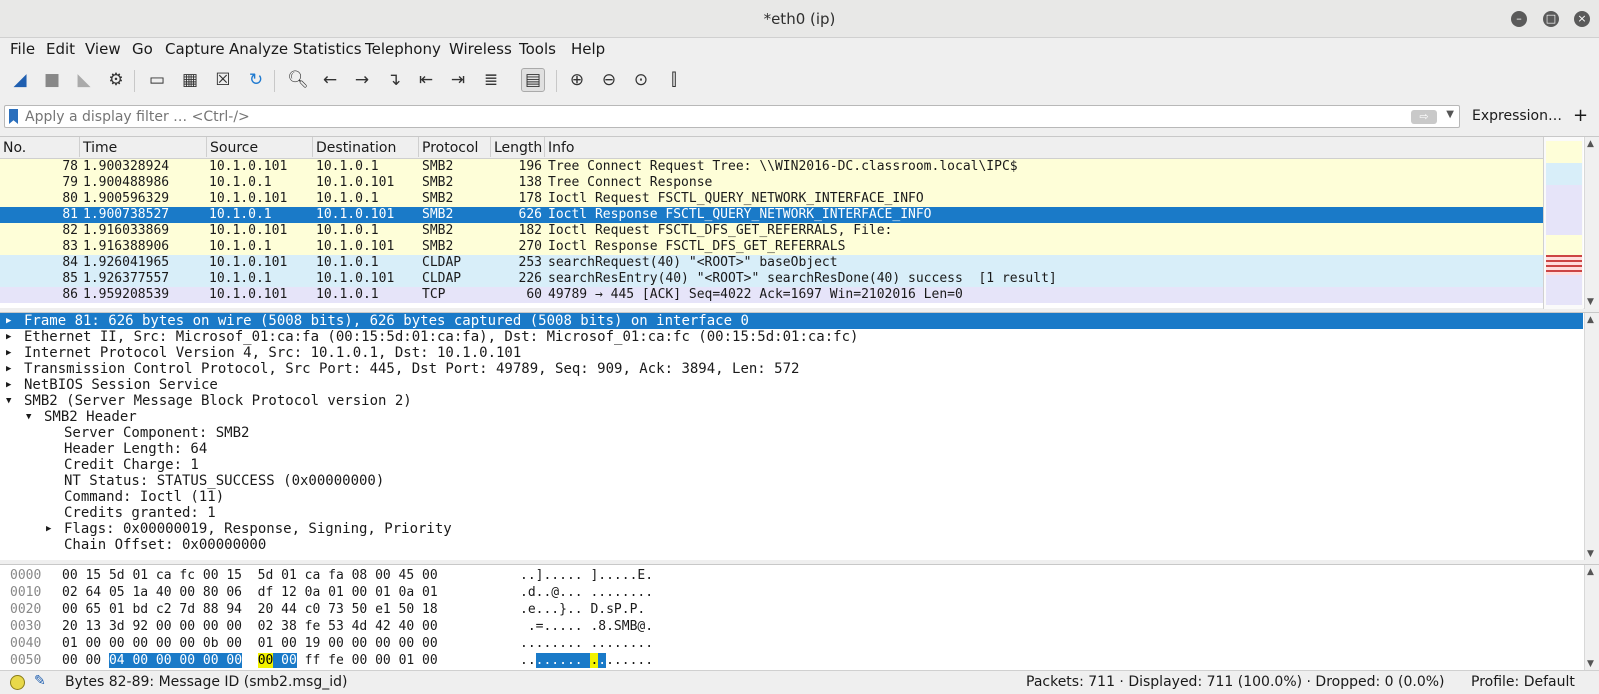 This screenshot has width=1599, height=694. Describe the element at coordinates (366, 147) in the screenshot. I see `column-header-destination: Destination` at that location.